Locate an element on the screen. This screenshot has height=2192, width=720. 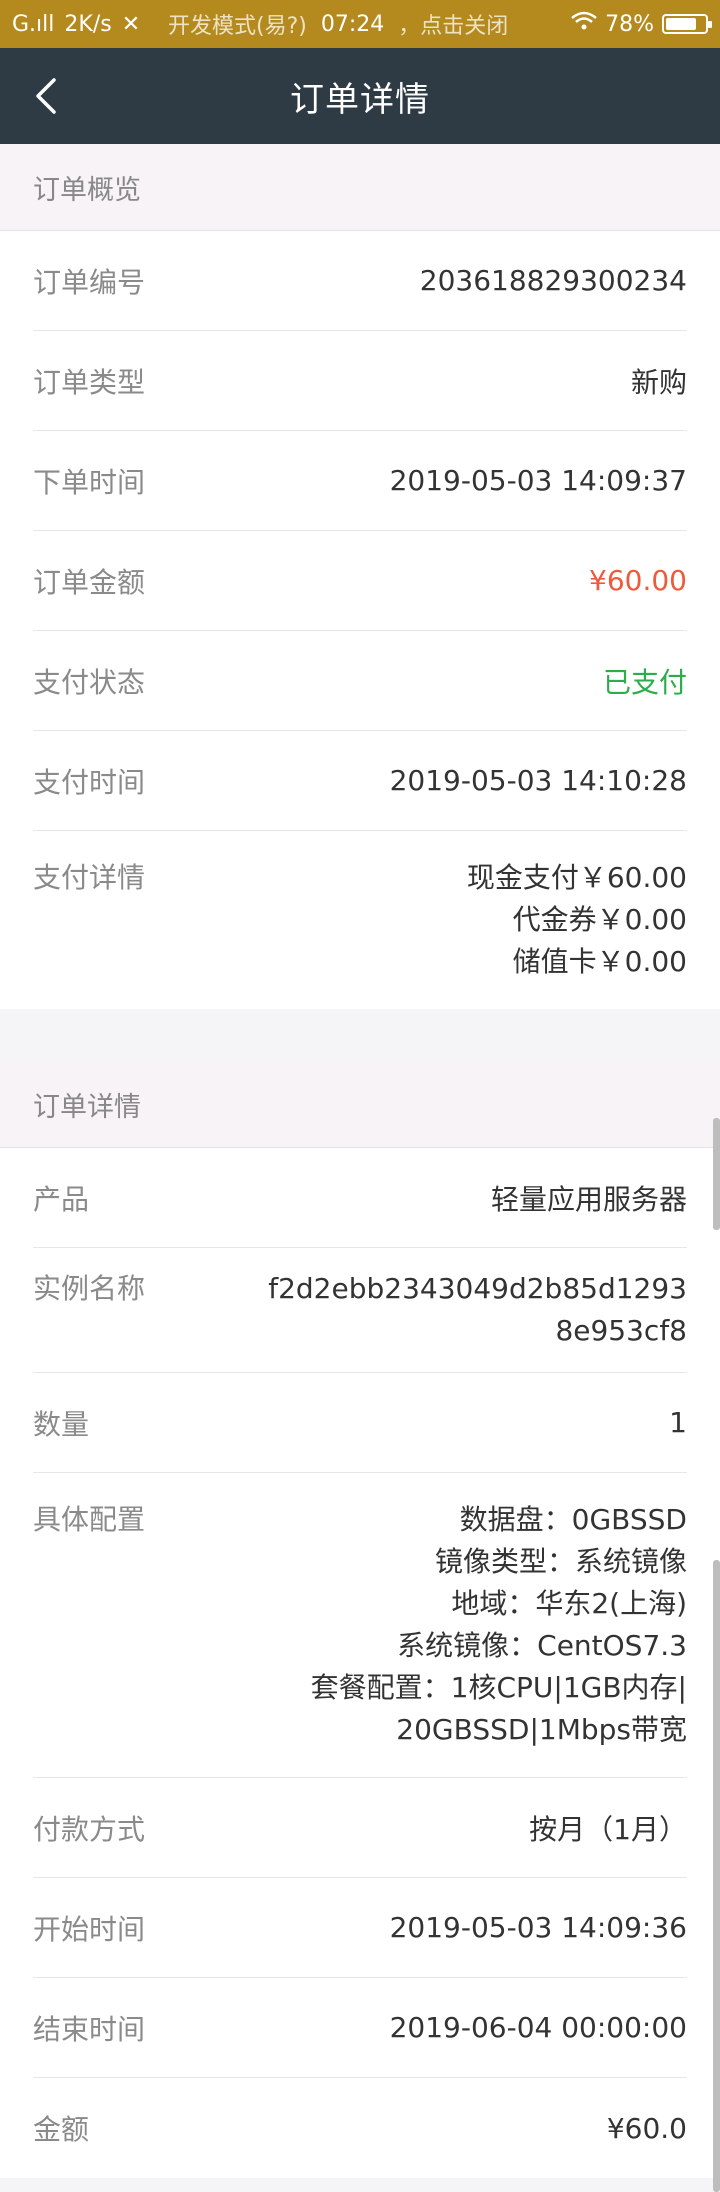
detail-row: 产品 轻量应用服务器 is located at coordinates (360, 1198).